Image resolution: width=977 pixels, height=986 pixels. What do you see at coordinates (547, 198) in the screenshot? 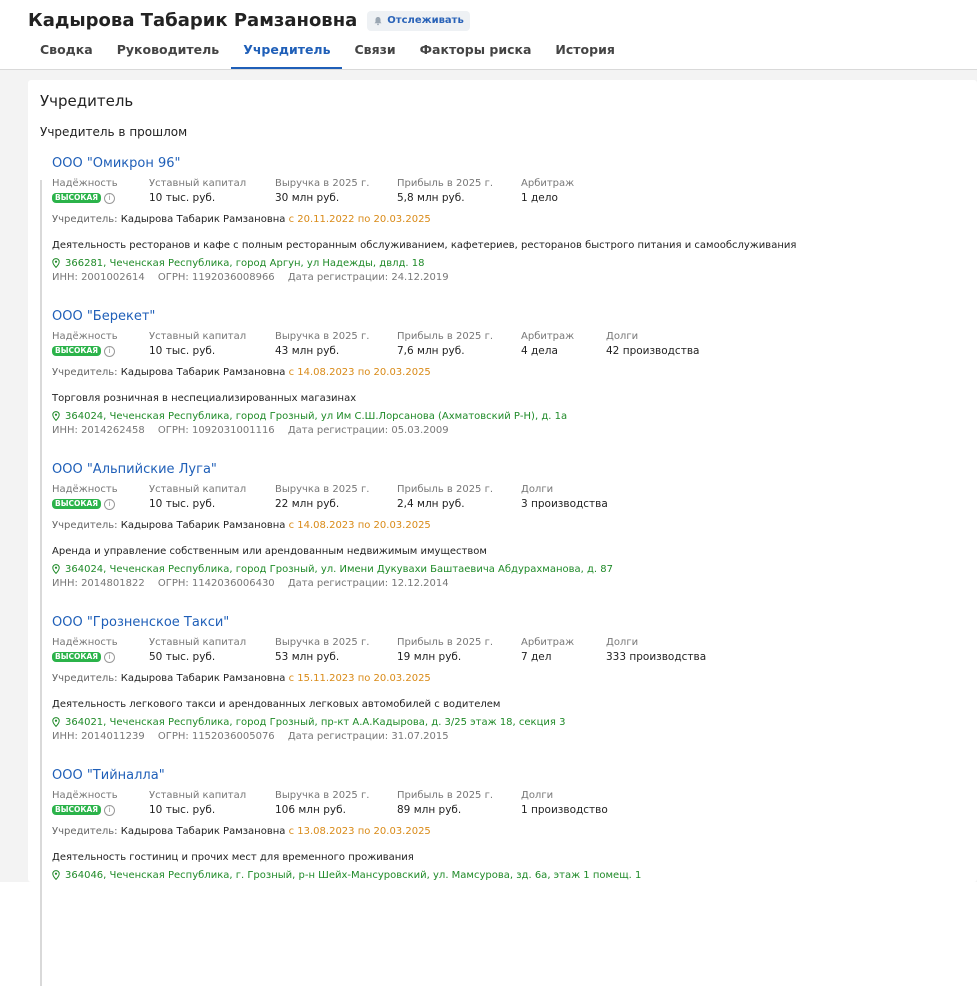
I see `metric-extra1-value: 1 дело` at bounding box center [547, 198].